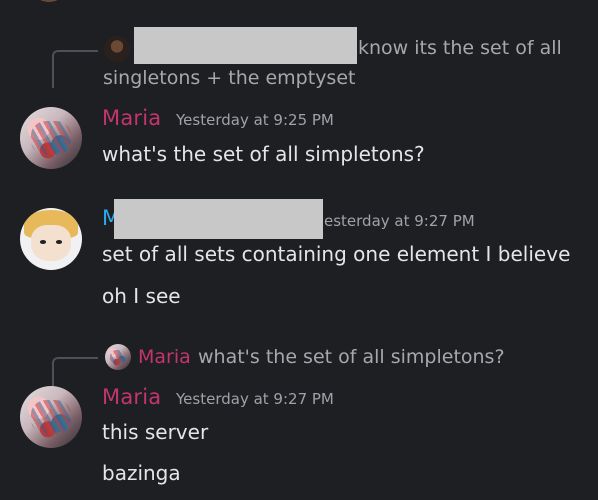 The image size is (598, 500). What do you see at coordinates (51, 239) in the screenshot?
I see `avatar-blue-user` at bounding box center [51, 239].